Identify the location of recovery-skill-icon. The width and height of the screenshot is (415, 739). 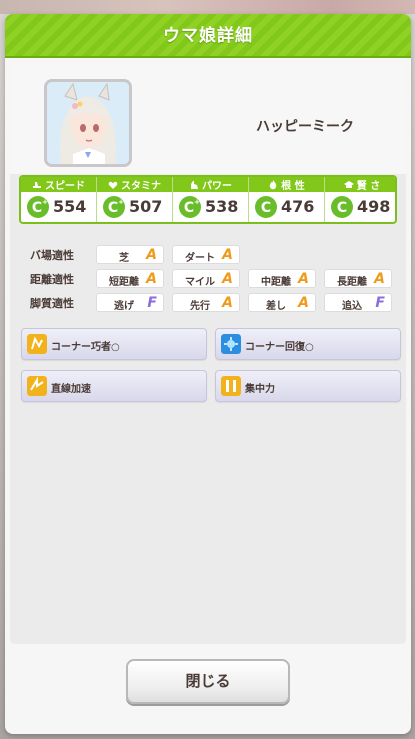
(231, 344).